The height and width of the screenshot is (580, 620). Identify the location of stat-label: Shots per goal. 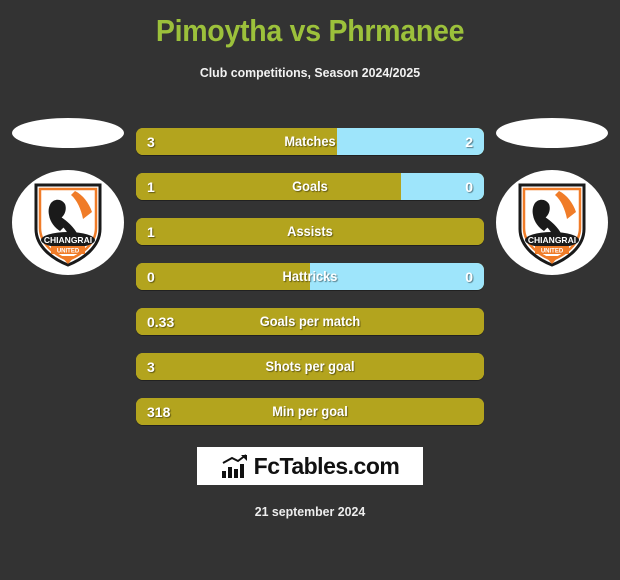
(310, 366).